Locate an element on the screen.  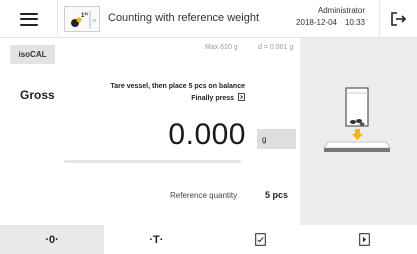
weight-value: 0.000 is located at coordinates (207, 134).